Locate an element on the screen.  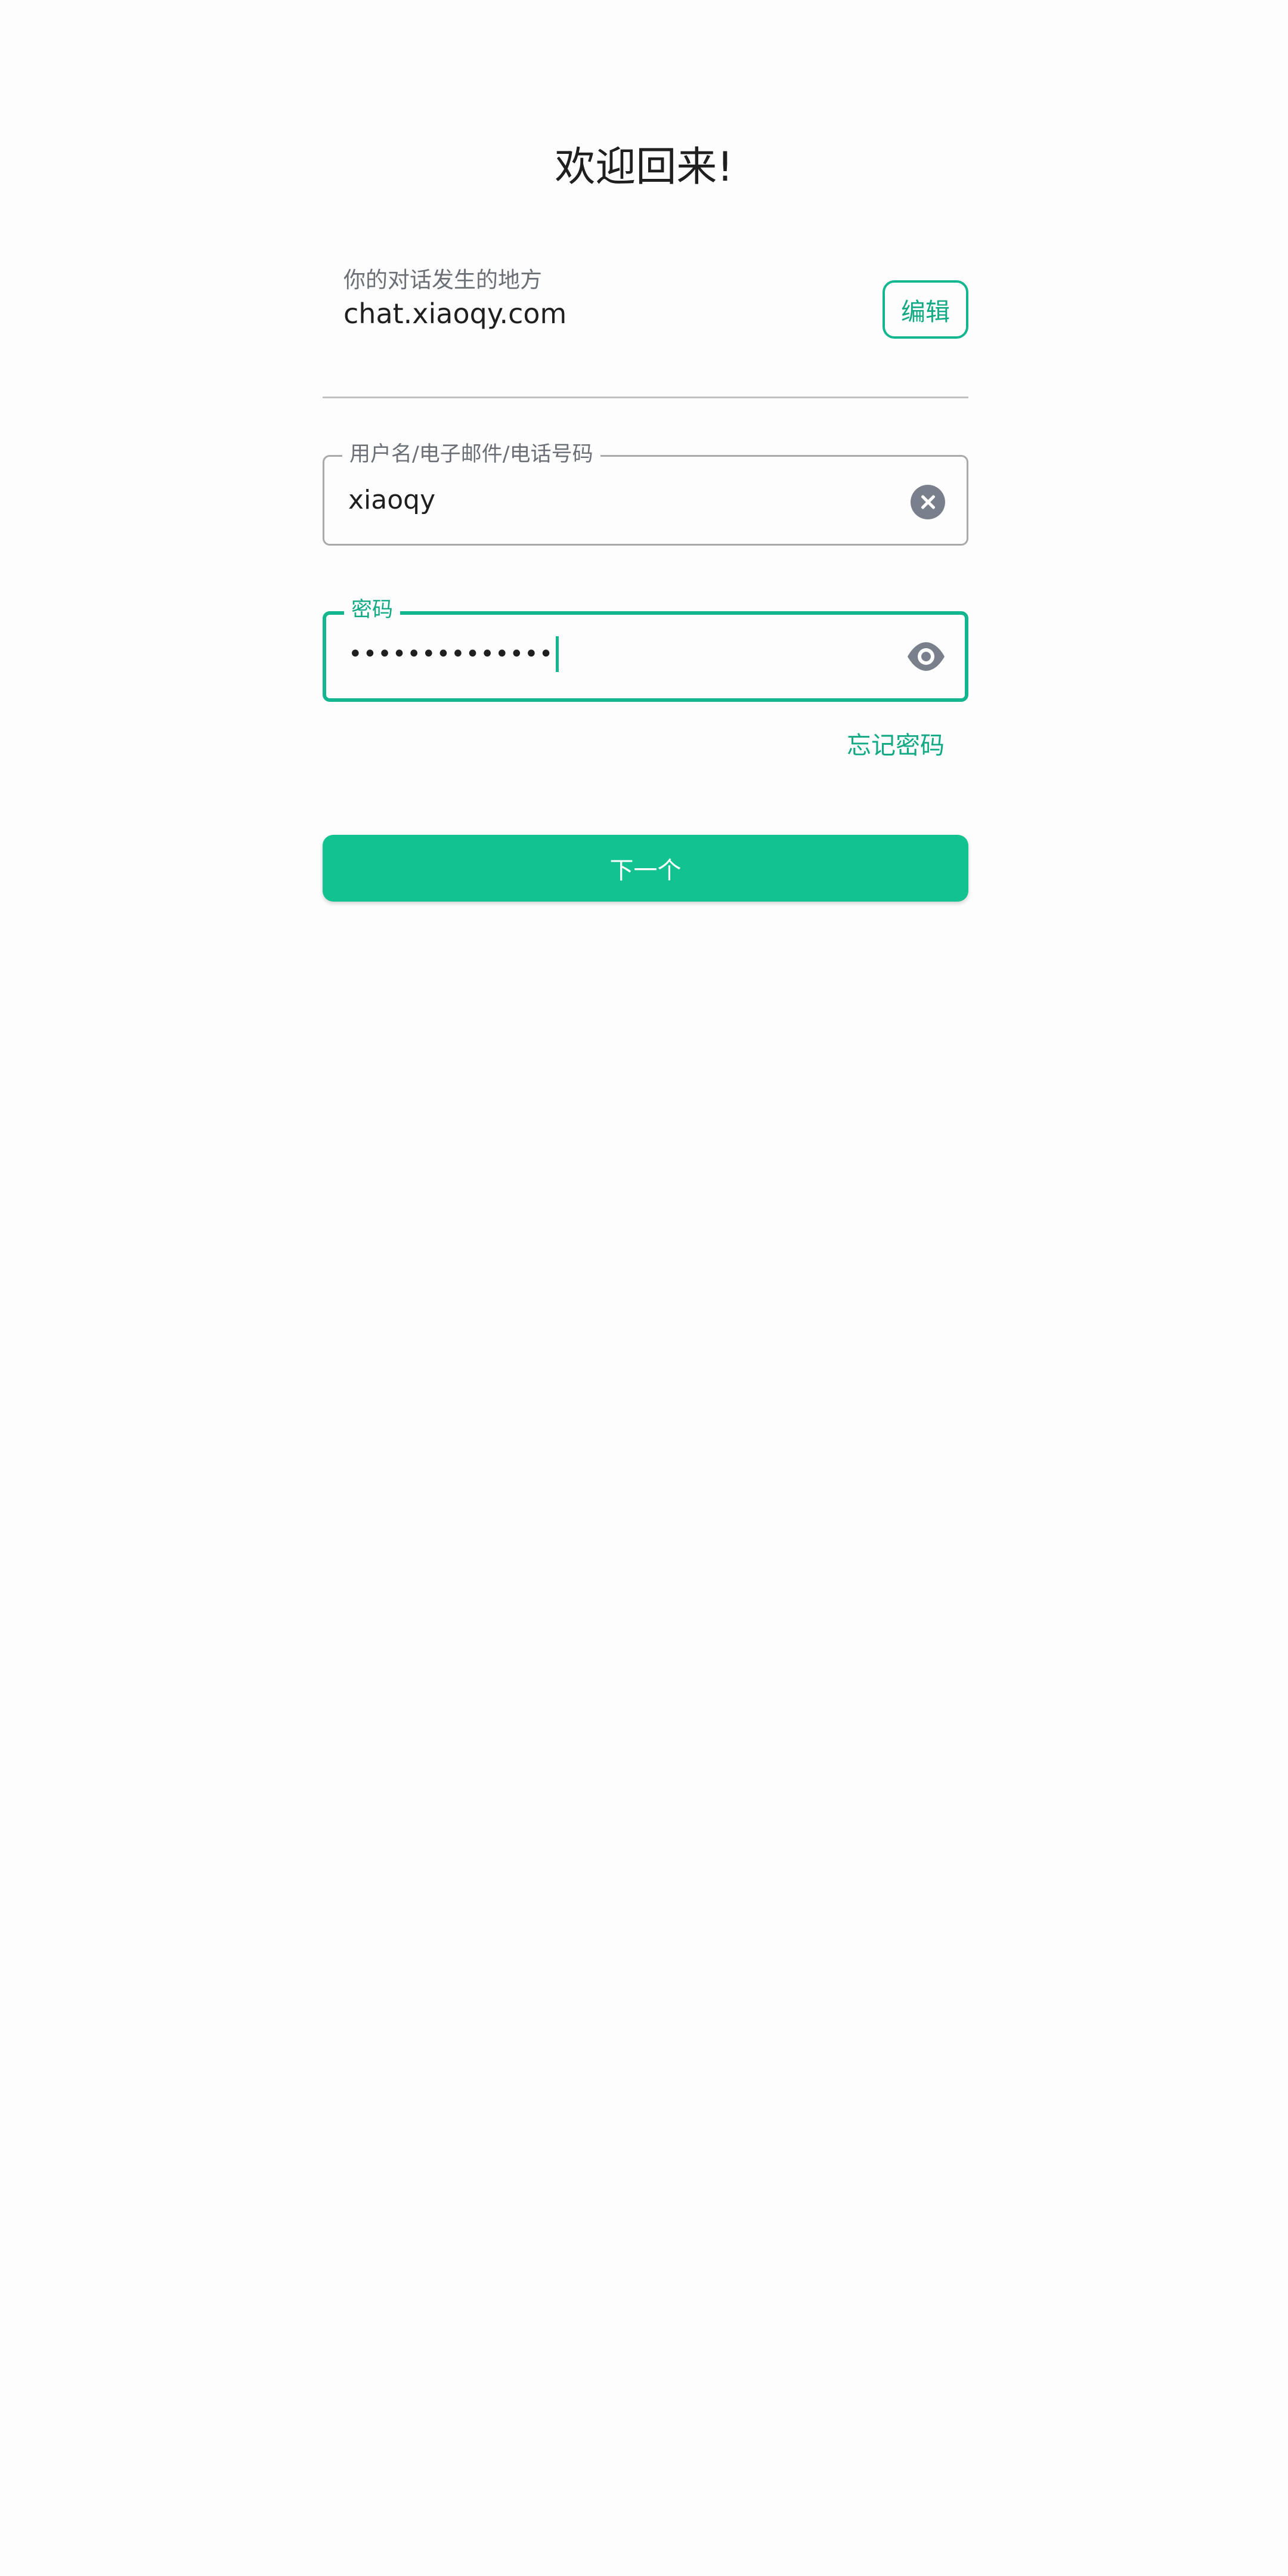
divider is located at coordinates (645, 398).